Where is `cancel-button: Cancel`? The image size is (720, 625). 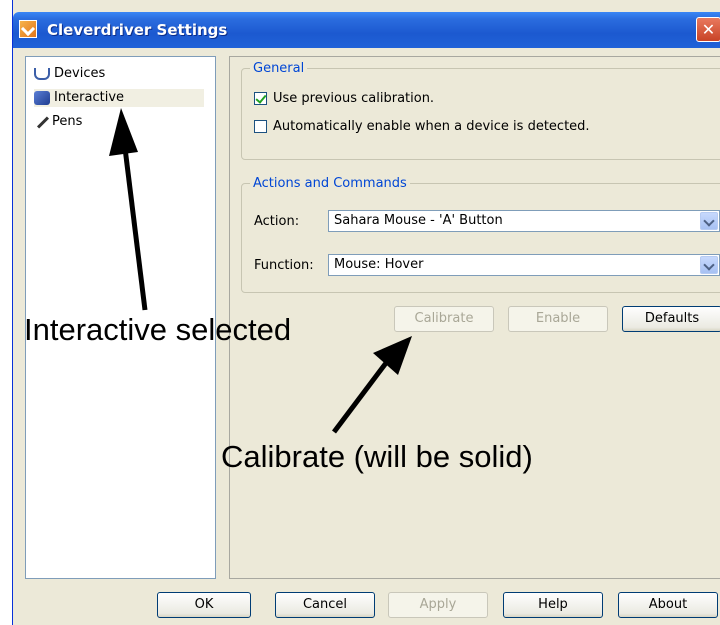
cancel-button: Cancel is located at coordinates (325, 605).